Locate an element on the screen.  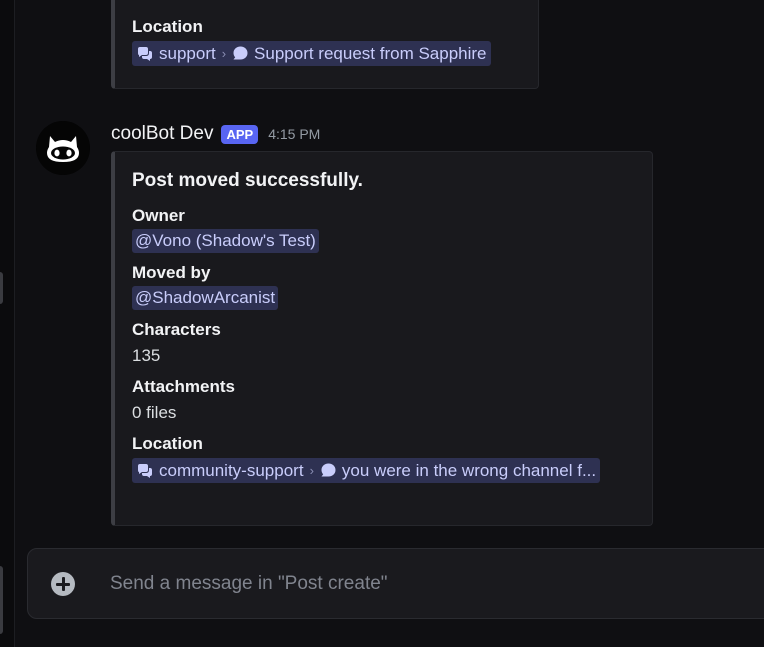
location-chip: support › Support request from Sapphire is located at coordinates (311, 53).